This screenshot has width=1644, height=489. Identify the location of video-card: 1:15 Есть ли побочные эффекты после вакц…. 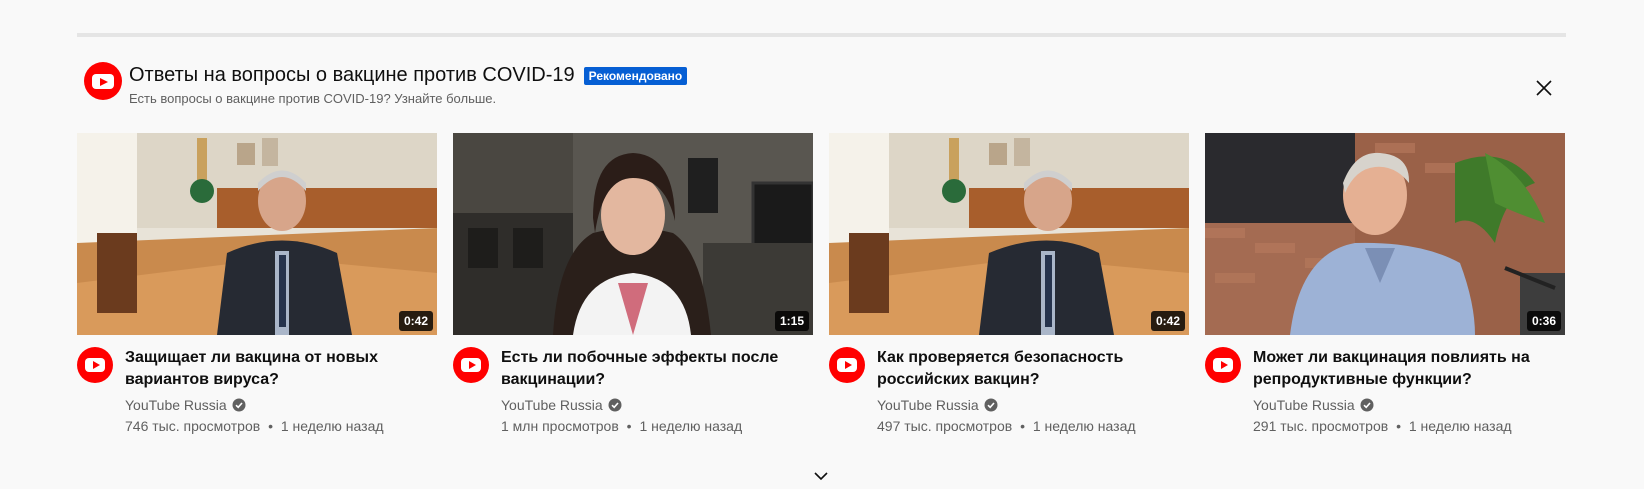
(633, 283).